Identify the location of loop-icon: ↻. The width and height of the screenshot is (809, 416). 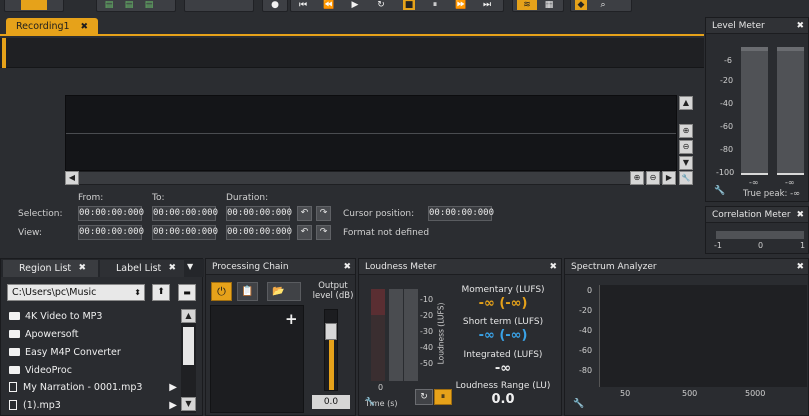
(381, 5).